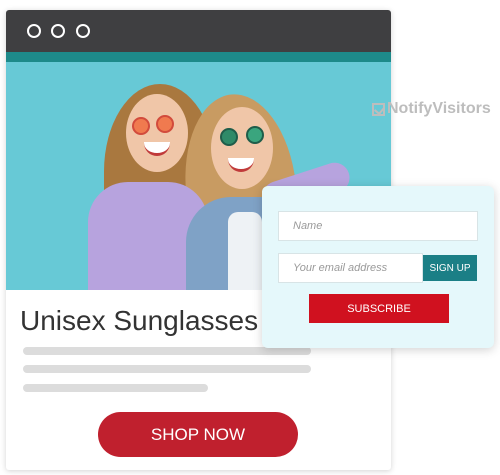 The height and width of the screenshot is (475, 500). Describe the element at coordinates (378, 226) in the screenshot. I see `name-field` at that location.